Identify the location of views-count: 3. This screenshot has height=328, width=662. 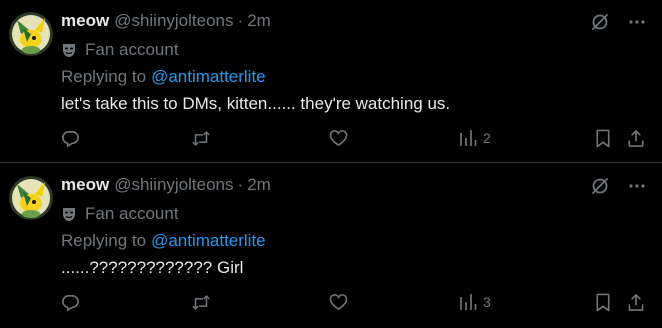
(487, 302).